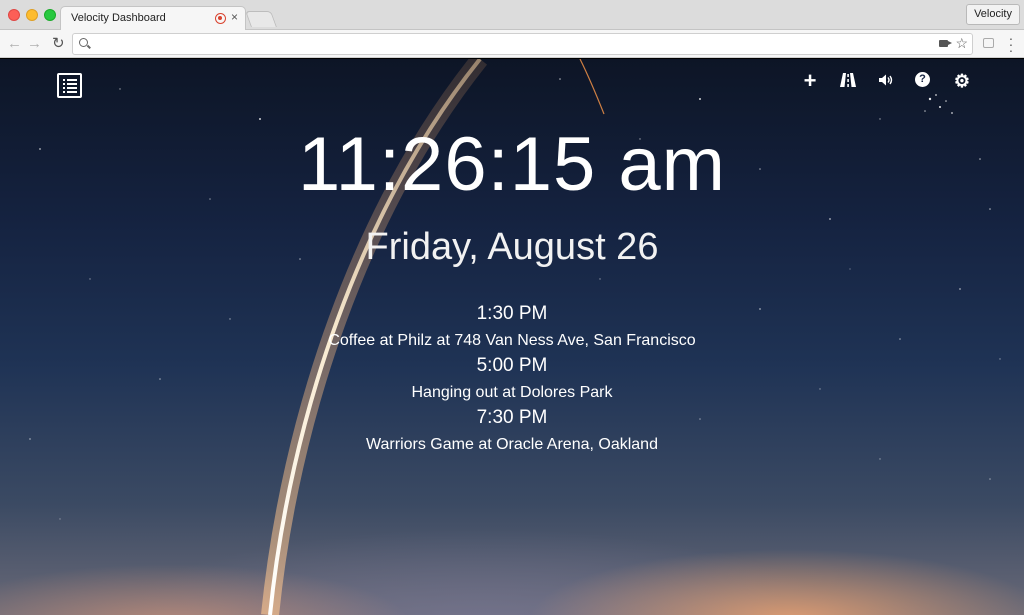  Describe the element at coordinates (118, 18) in the screenshot. I see `tab-title: Velocity Dashboard` at that location.